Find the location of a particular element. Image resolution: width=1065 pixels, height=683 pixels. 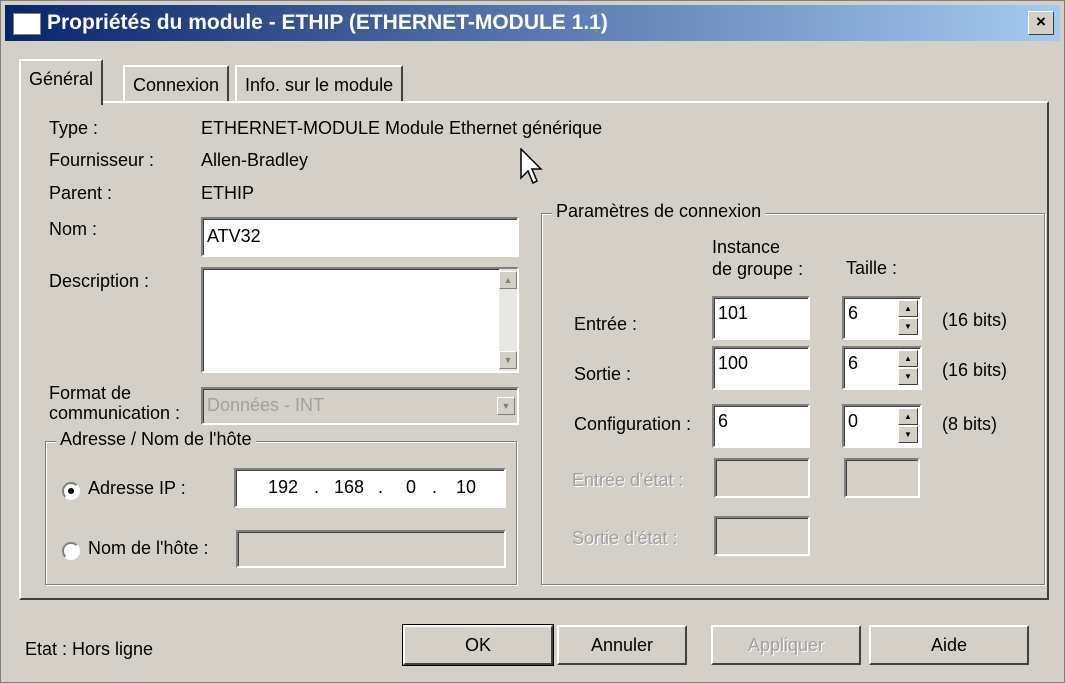

config-size-field: 0 ▲ ▼ is located at coordinates (882, 426).